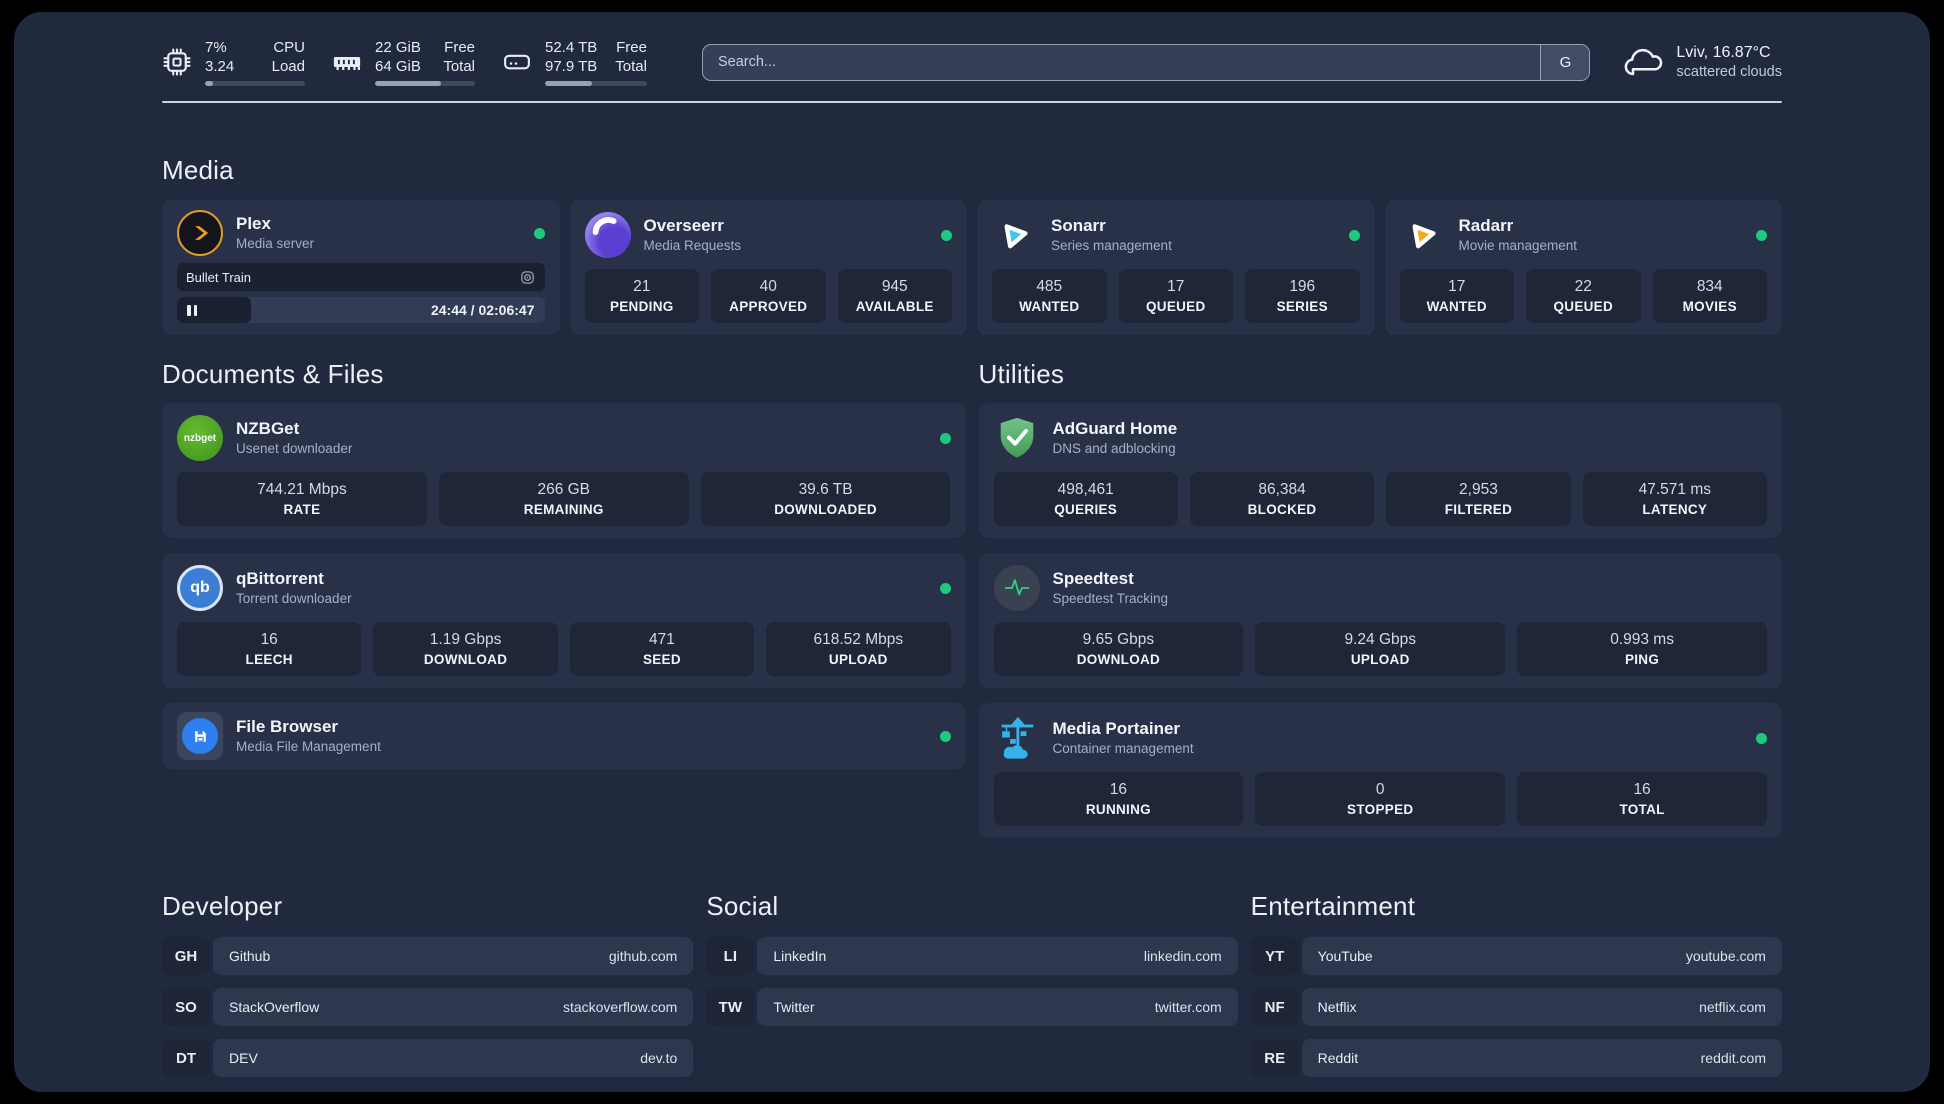 This screenshot has width=1944, height=1104. What do you see at coordinates (1516, 956) in the screenshot?
I see `bookmark-youtube: YT YouTube youtube.com` at bounding box center [1516, 956].